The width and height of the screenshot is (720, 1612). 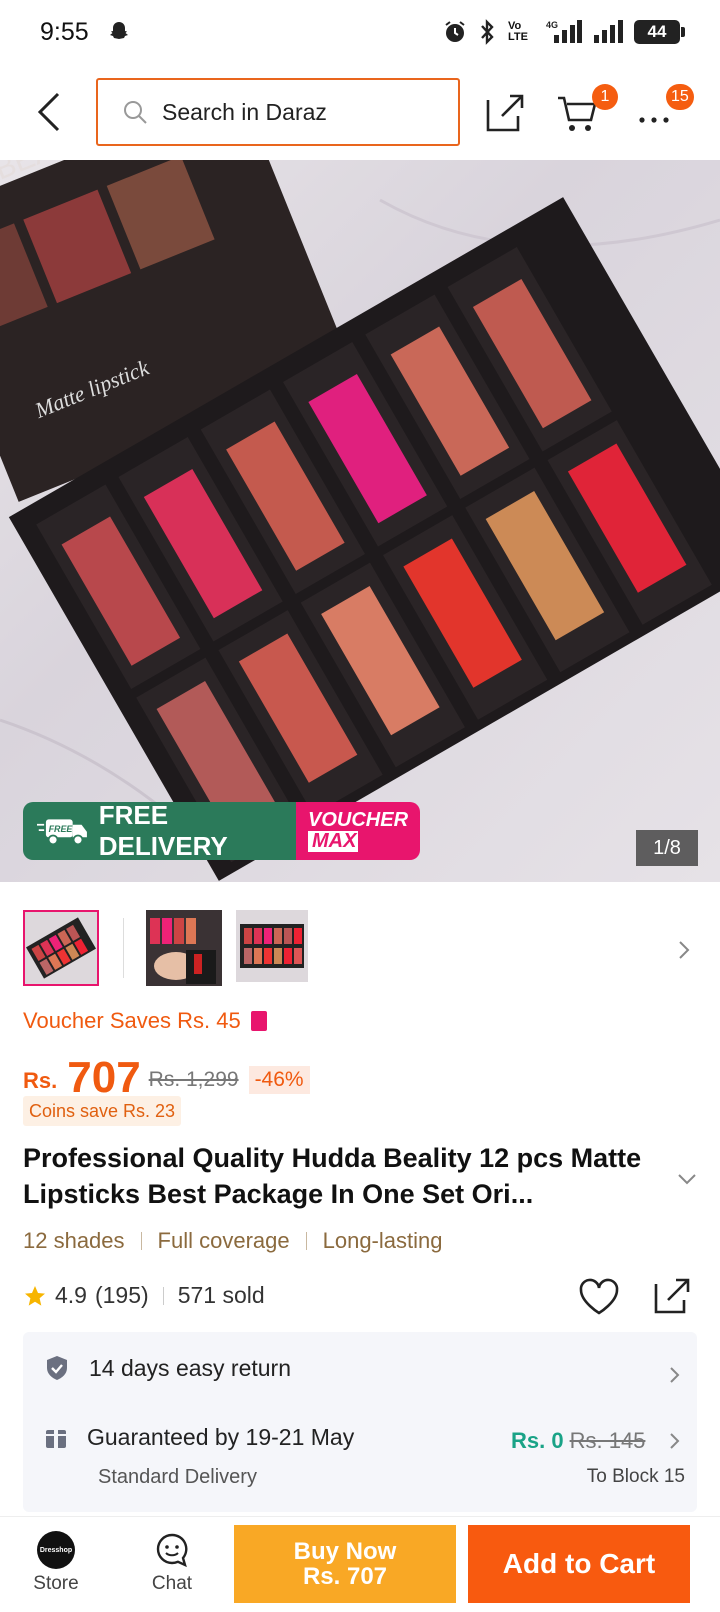 I want to click on voucher-label: VOUCHER, so click(x=358, y=820).